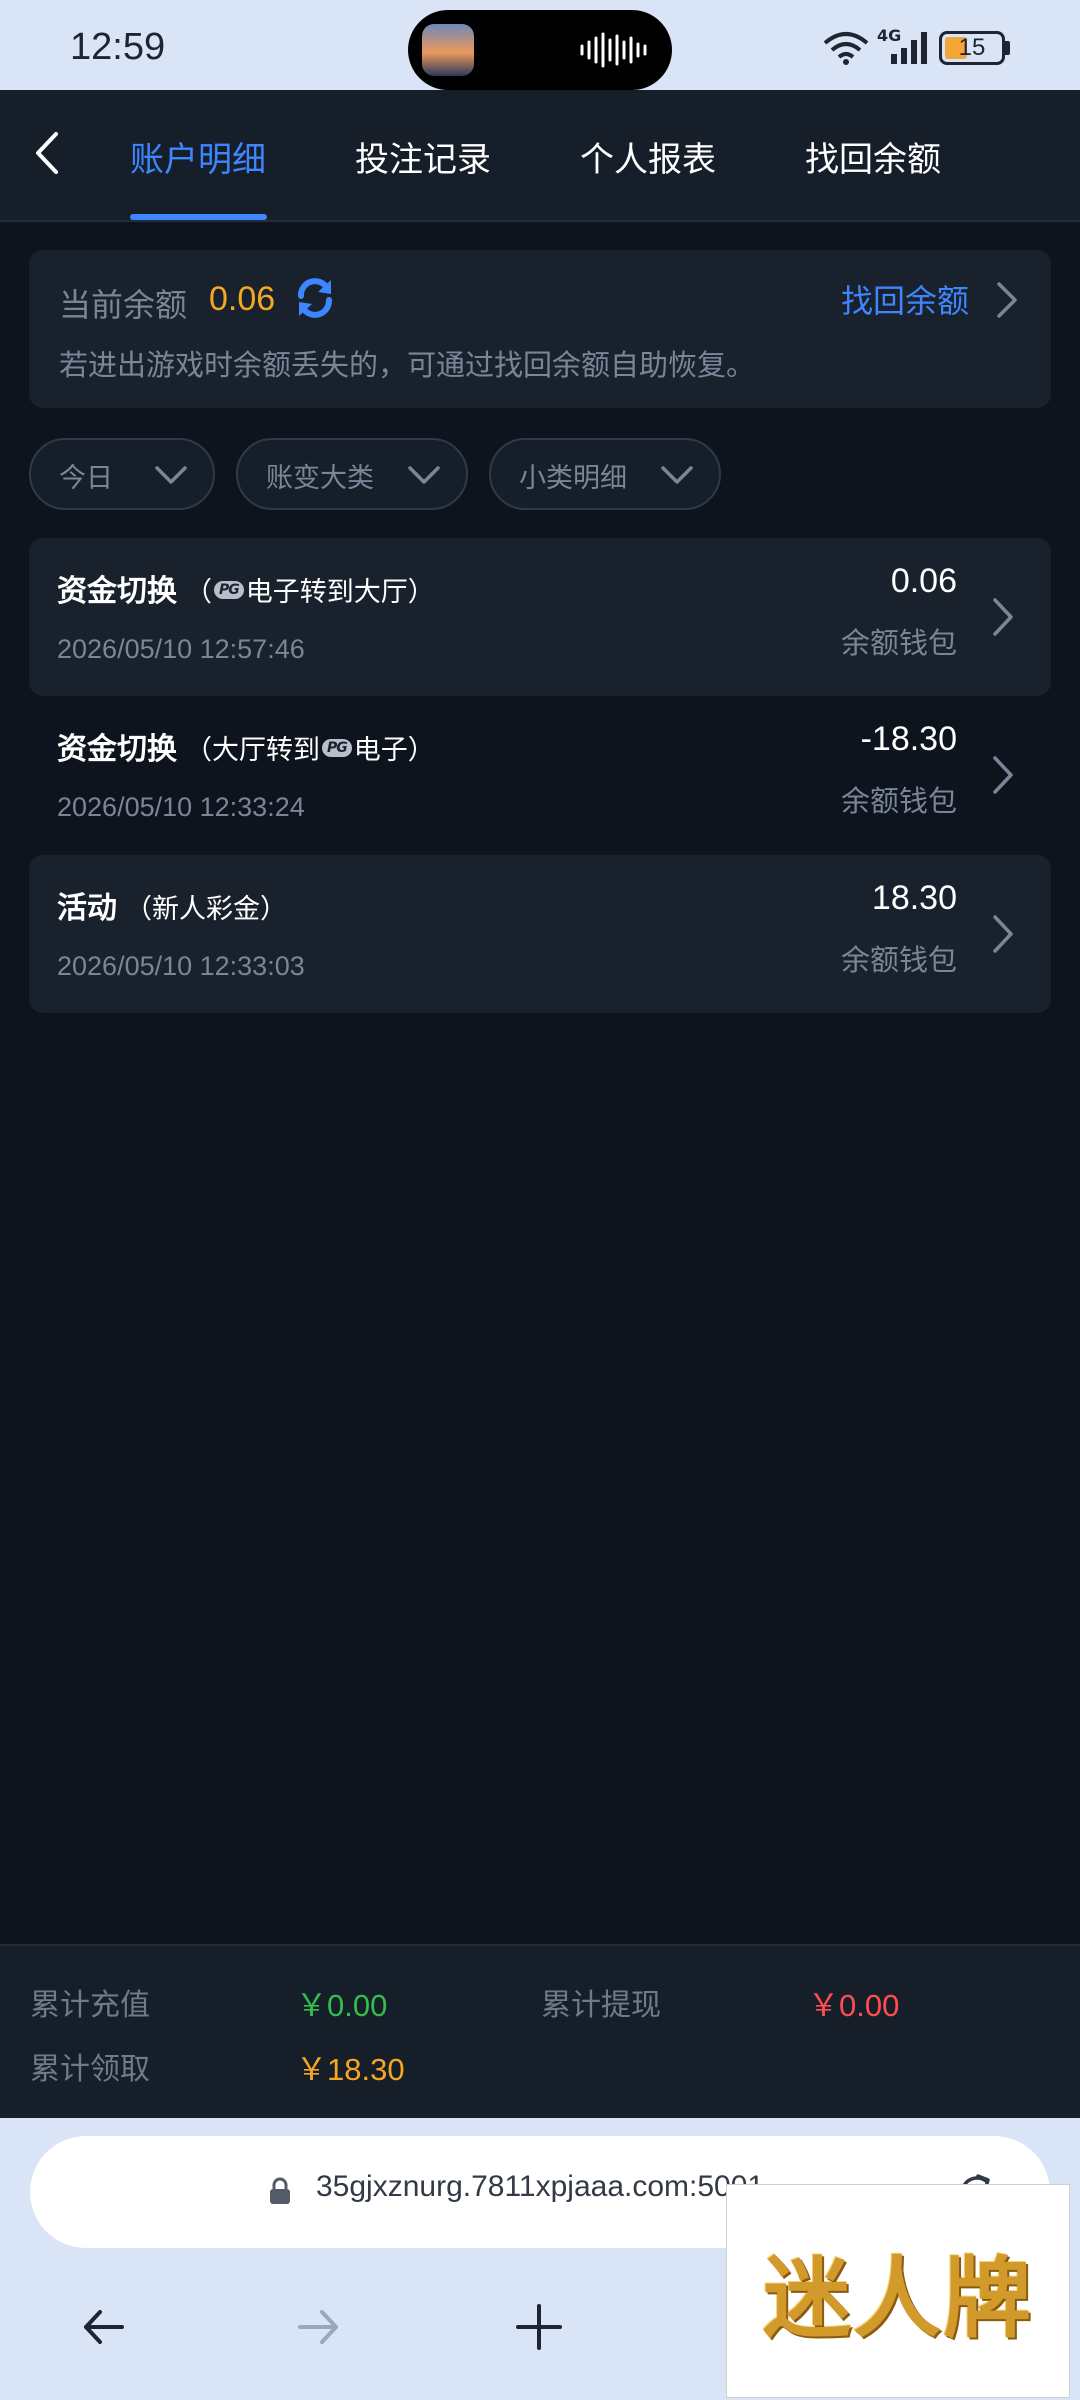 The image size is (1080, 2400). What do you see at coordinates (46, 153) in the screenshot?
I see `back-chevron-icon` at bounding box center [46, 153].